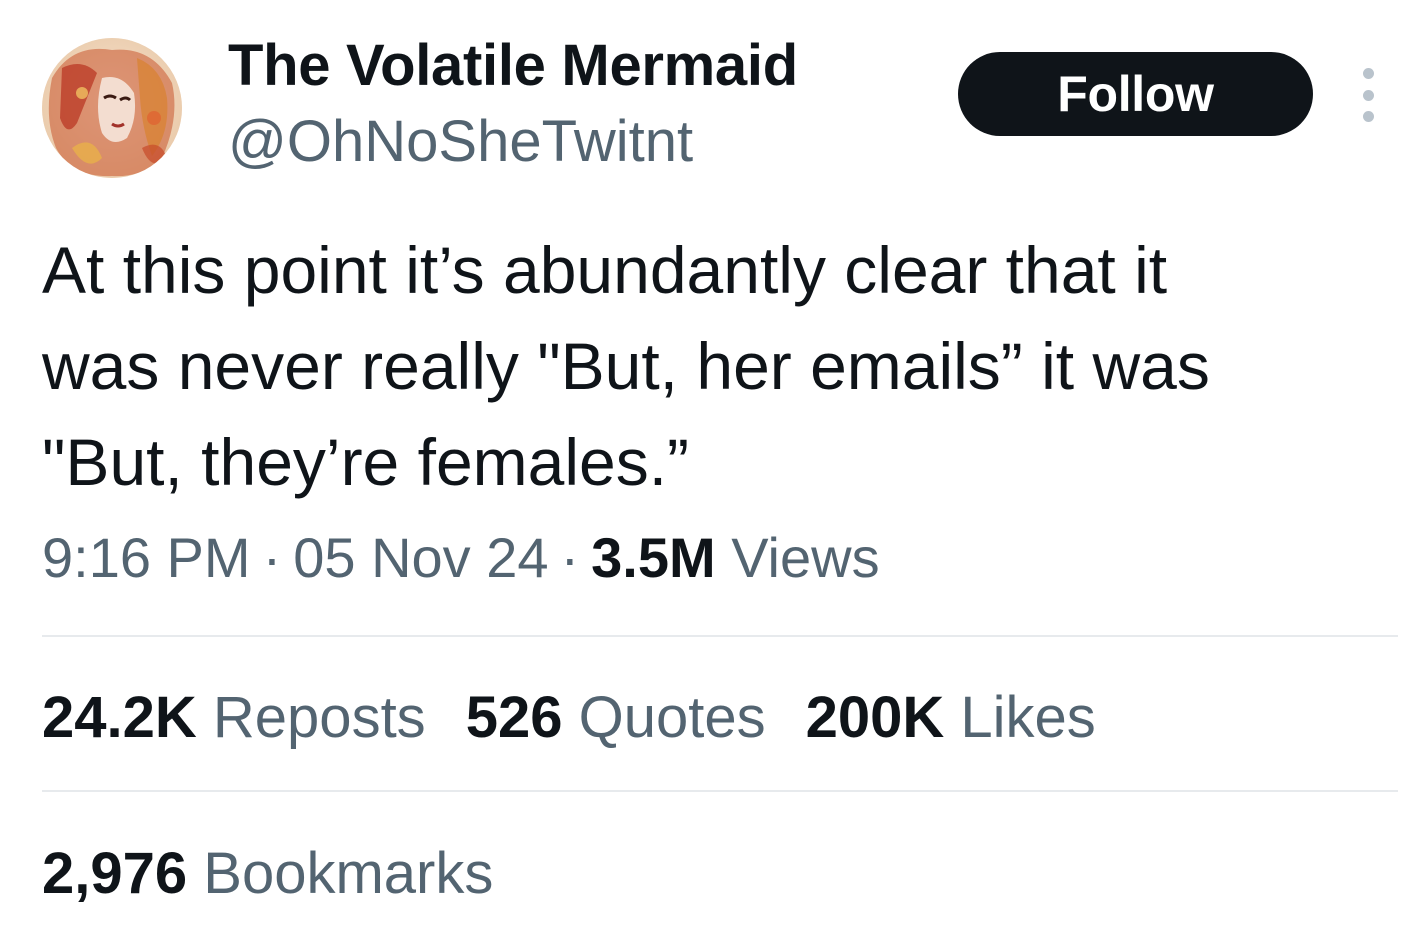  Describe the element at coordinates (115, 873) in the screenshot. I see `bookmarks-count: 2,976` at that location.